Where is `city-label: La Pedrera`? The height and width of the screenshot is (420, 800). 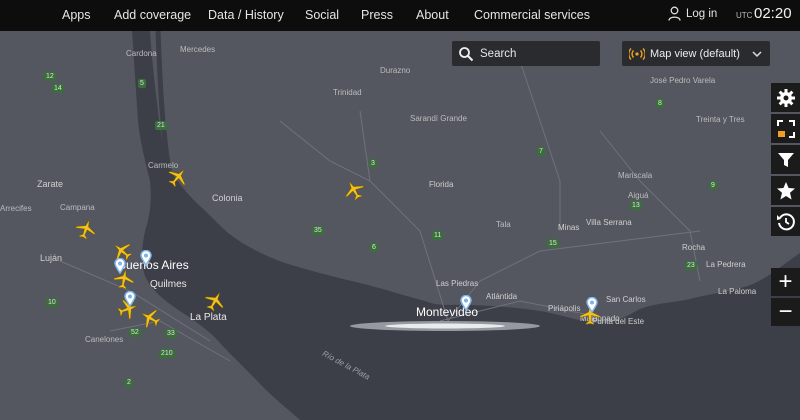
city-label: La Pedrera is located at coordinates (726, 264).